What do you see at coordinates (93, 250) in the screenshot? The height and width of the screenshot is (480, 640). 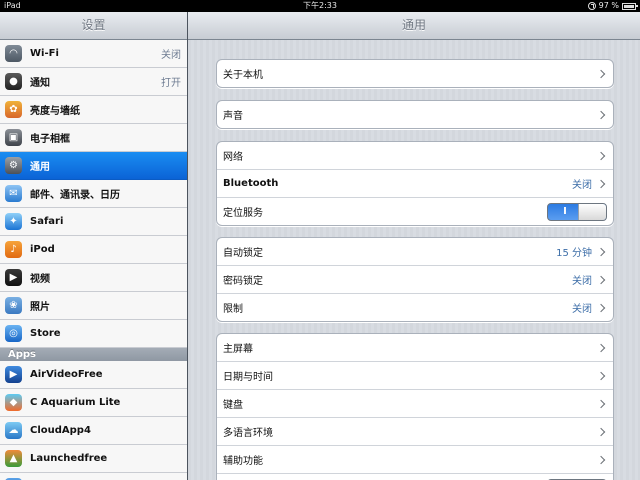 I see `settings-item-ipod: ♪ iPod` at bounding box center [93, 250].